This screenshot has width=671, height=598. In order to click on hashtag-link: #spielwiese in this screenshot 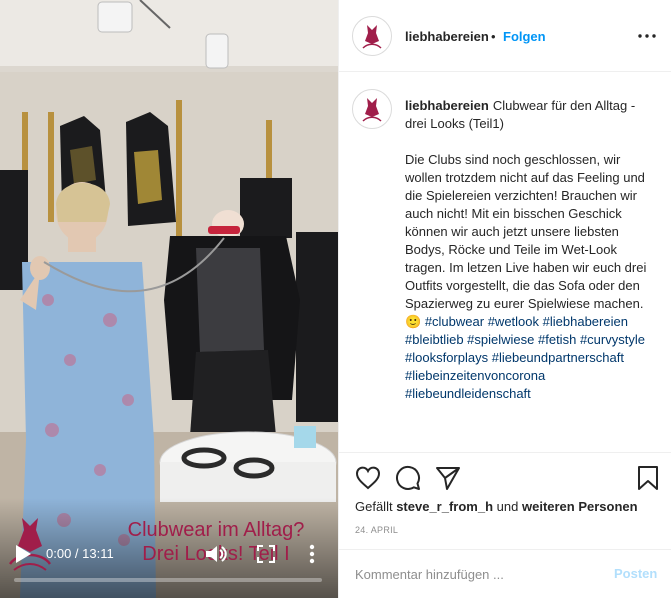, I will do `click(500, 339)`.